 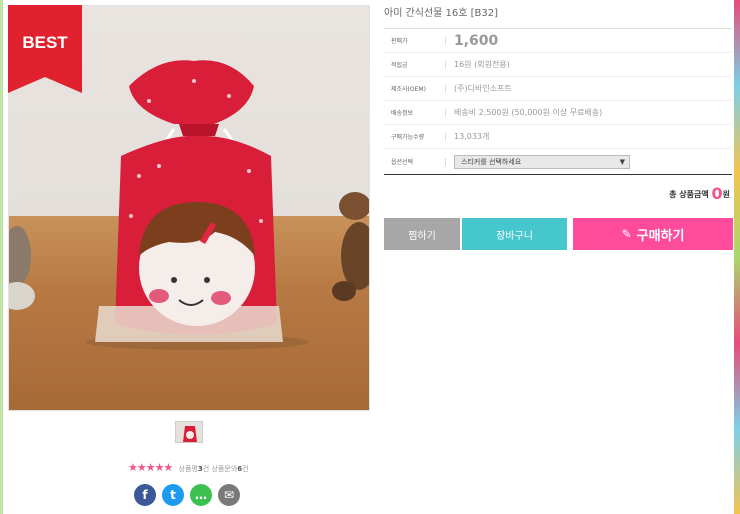 I want to click on option-select: 스티커를 선택하세요 ▼, so click(x=542, y=161).